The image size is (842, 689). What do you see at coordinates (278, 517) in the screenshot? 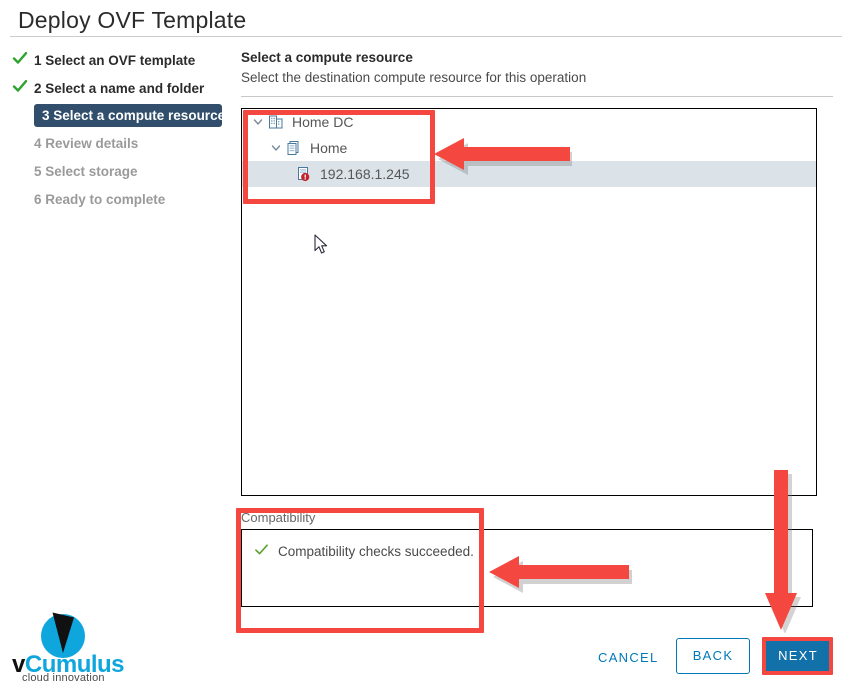
I see `compatibility-legend: Compatibility` at bounding box center [278, 517].